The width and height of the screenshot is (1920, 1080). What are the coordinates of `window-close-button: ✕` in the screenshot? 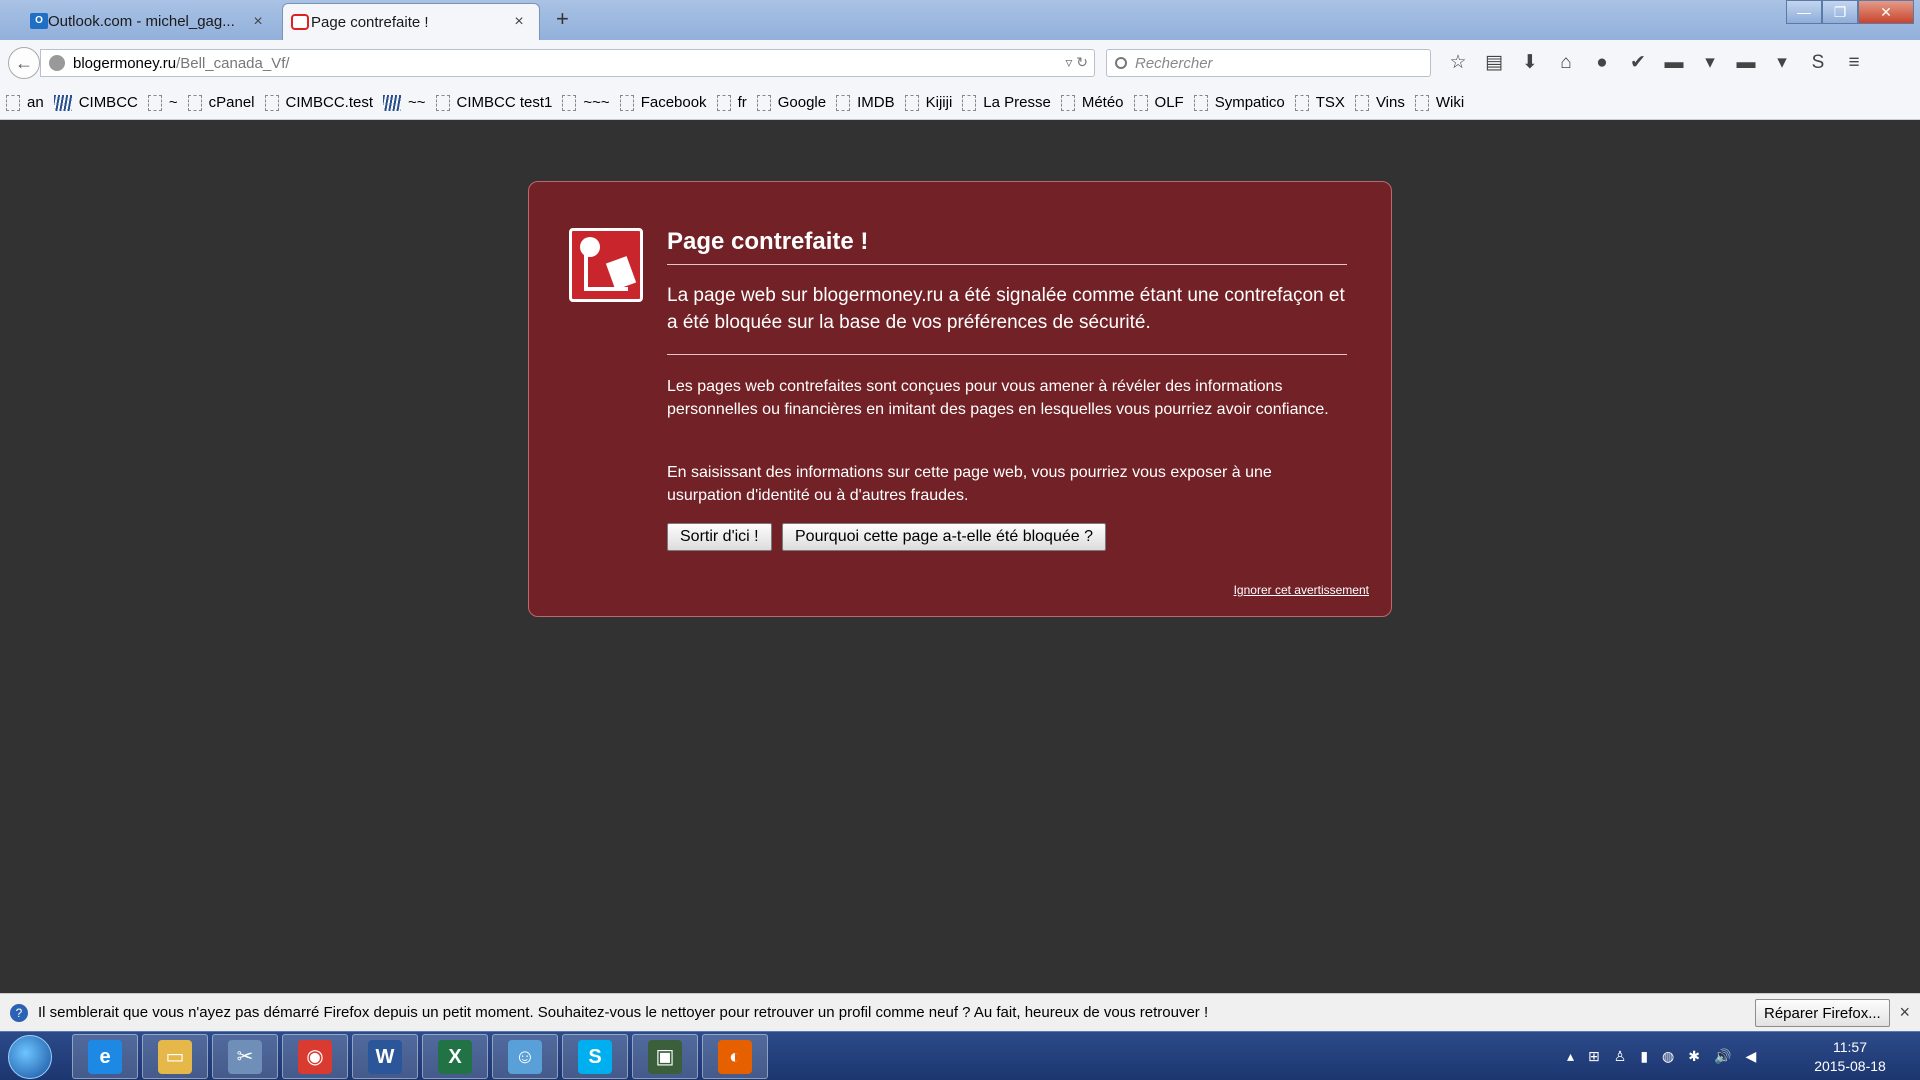 It's located at (1886, 12).